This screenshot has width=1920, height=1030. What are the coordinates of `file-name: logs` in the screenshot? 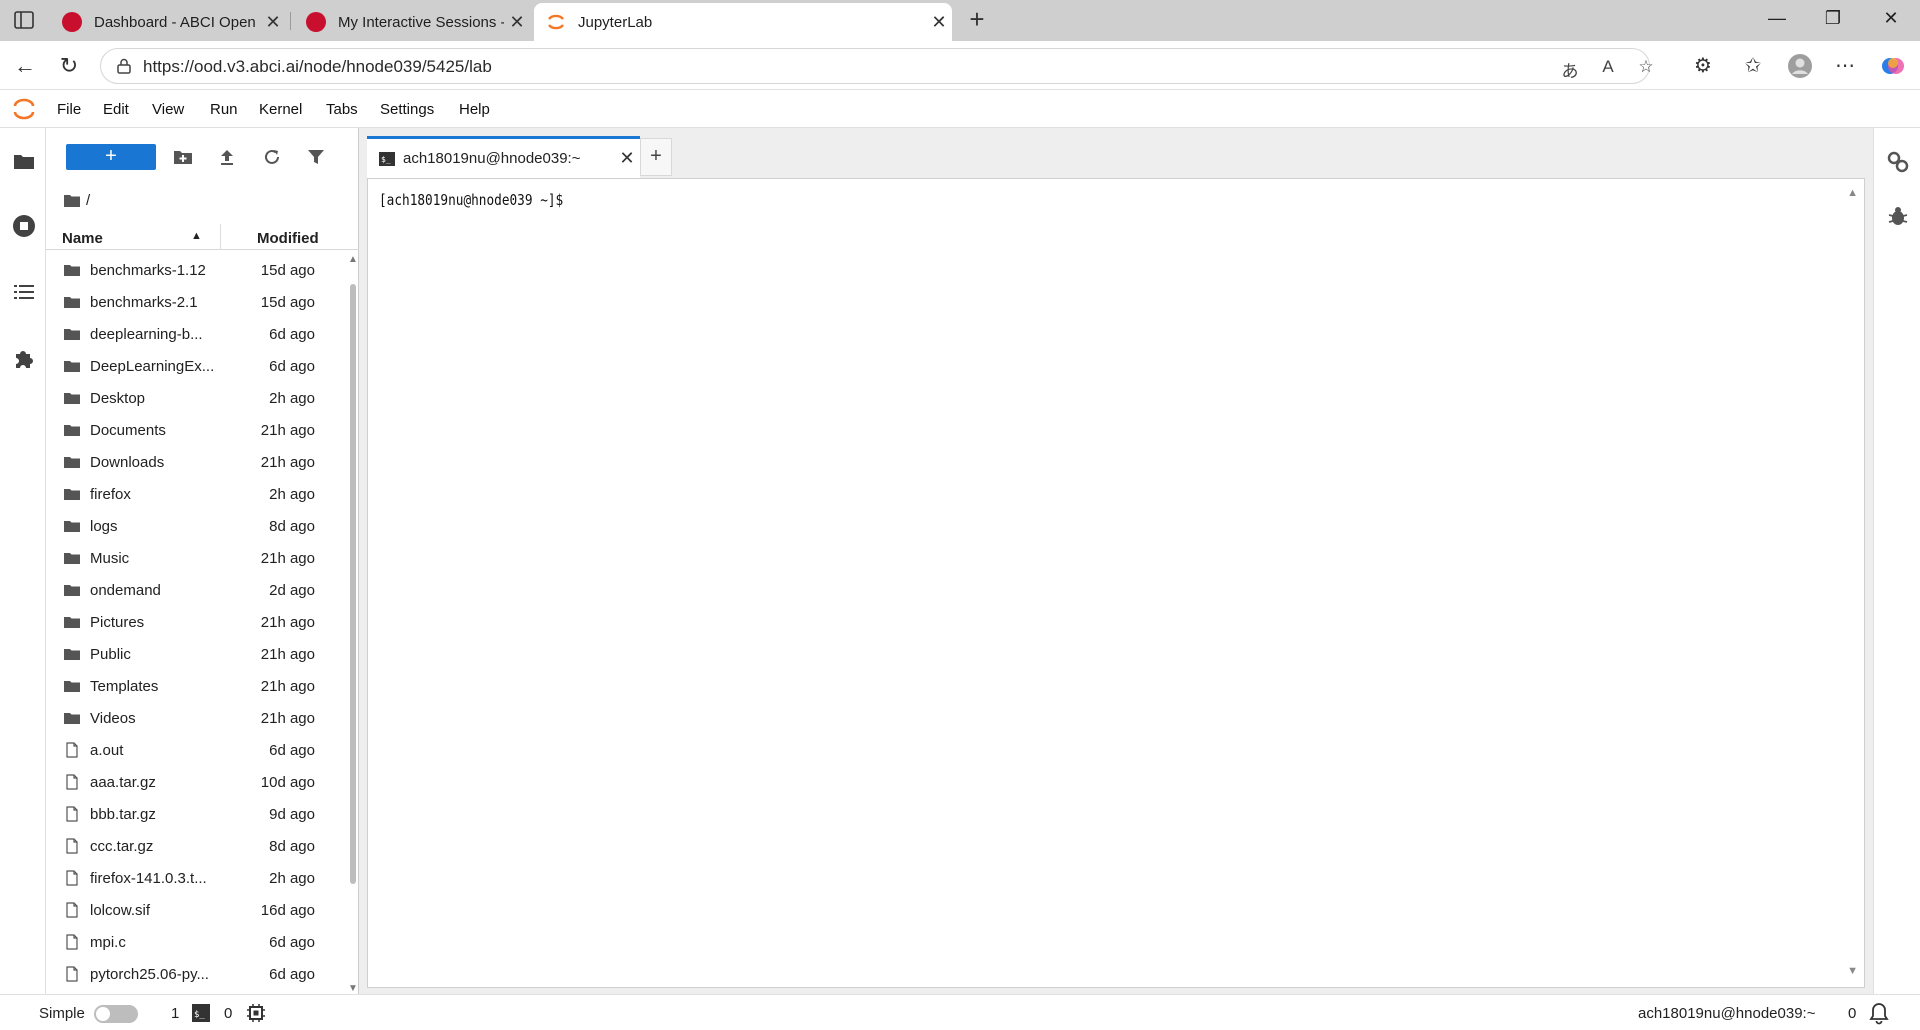 It's located at (104, 526).